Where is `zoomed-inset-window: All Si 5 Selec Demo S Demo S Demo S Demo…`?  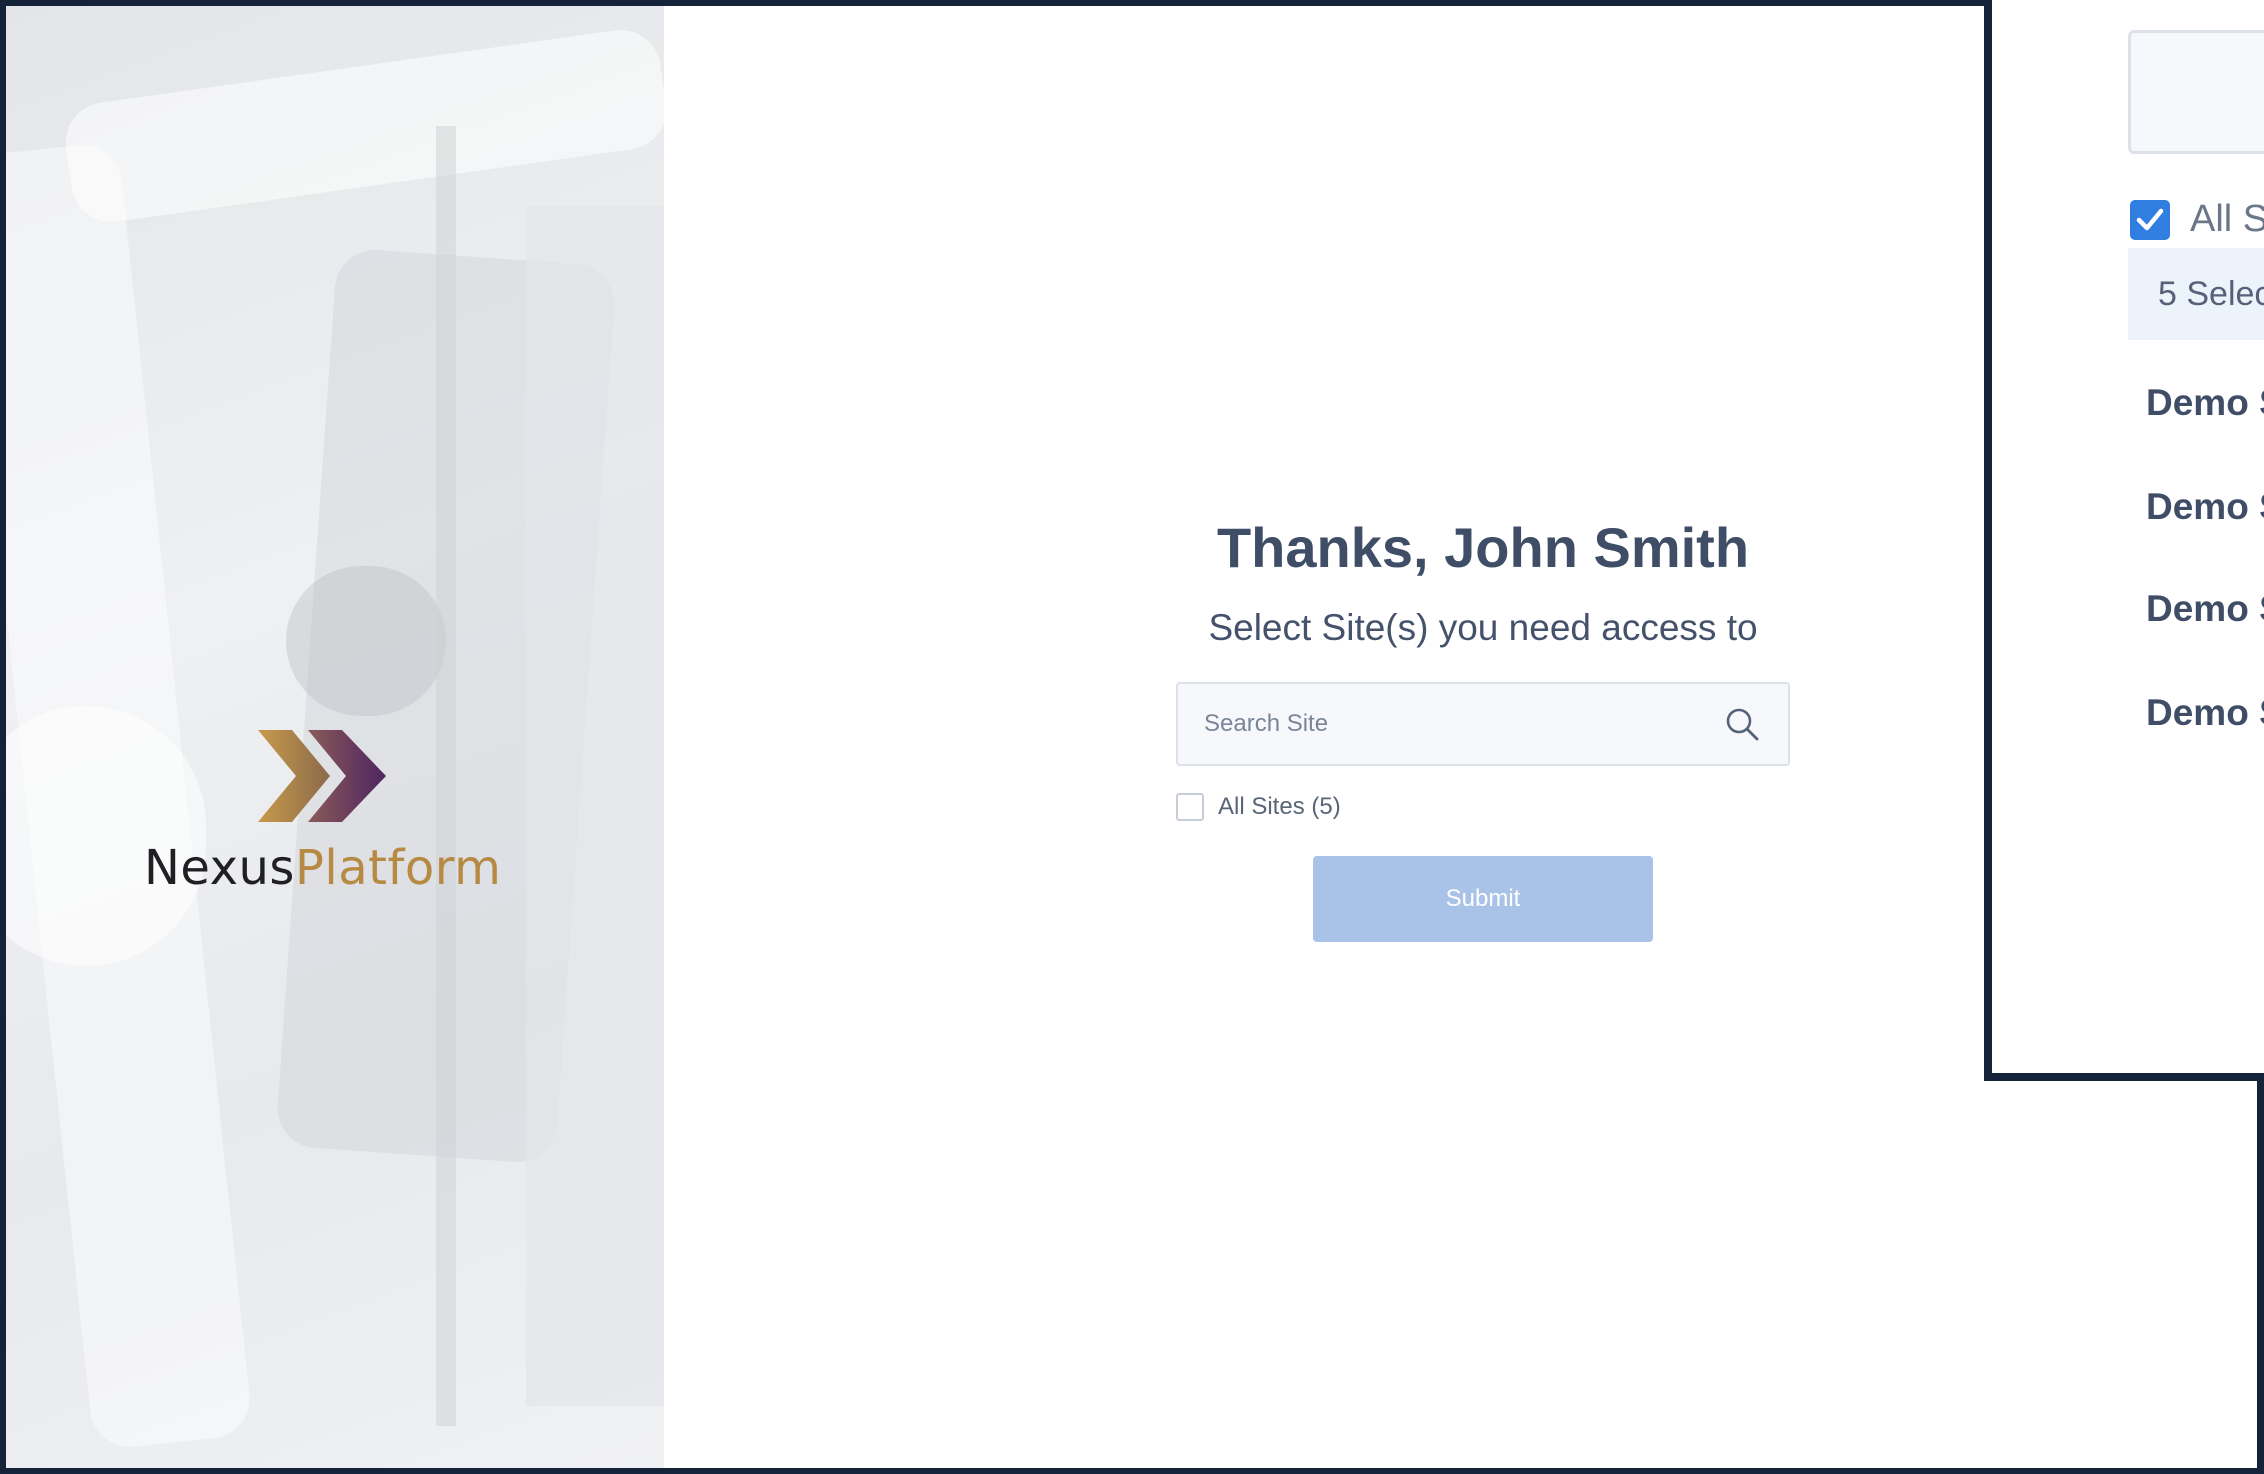
zoomed-inset-window: All Si 5 Selec Demo S Demo S Demo S Demo… is located at coordinates (2124, 540).